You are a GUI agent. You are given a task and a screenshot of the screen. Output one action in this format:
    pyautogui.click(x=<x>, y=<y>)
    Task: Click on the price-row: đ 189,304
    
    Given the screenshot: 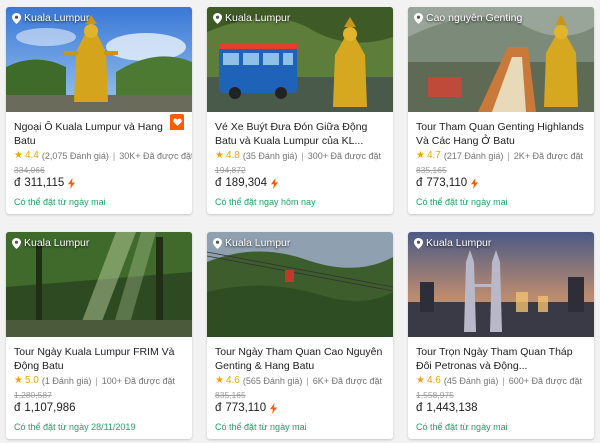 What is the action you would take?
    pyautogui.click(x=301, y=183)
    